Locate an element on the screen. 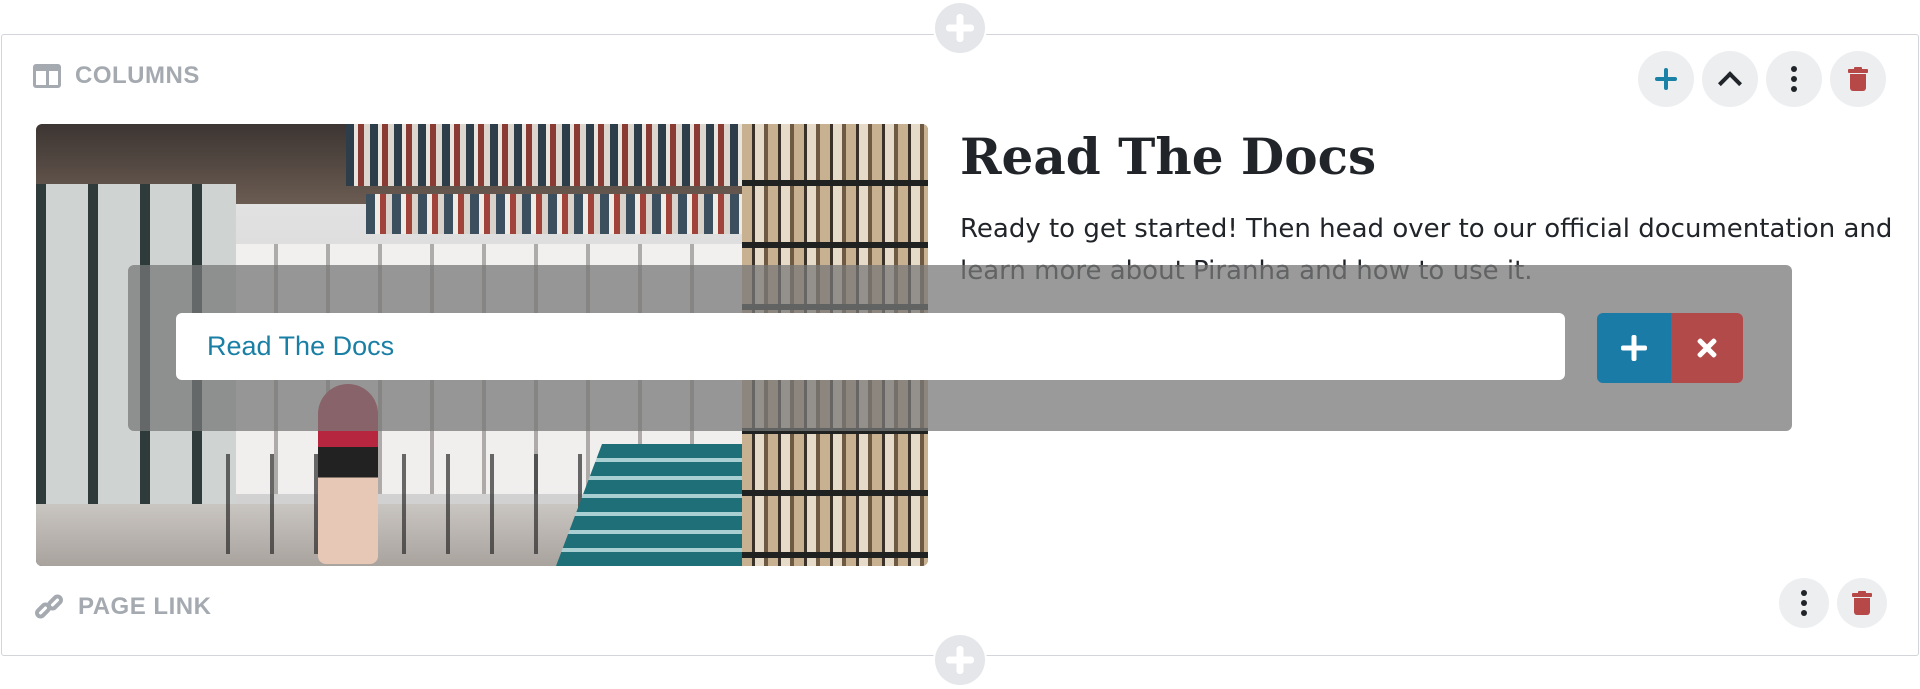 Image resolution: width=1920 pixels, height=689 pixels. page-link-title: PAGE LINK is located at coordinates (145, 606).